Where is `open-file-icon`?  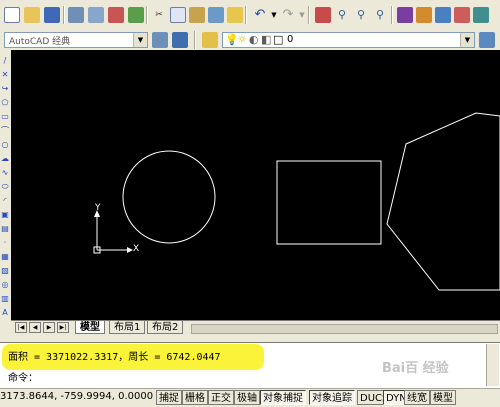 open-file-icon is located at coordinates (32, 15).